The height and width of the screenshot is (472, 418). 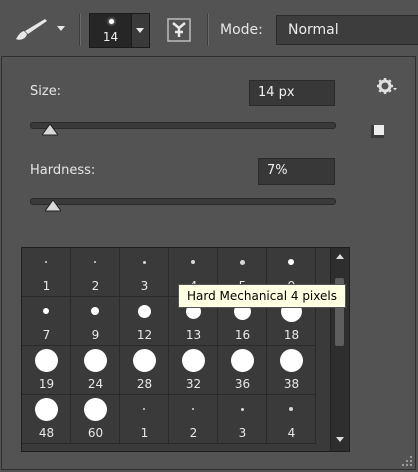 I want to click on brush-preset-item: 36, so click(x=242, y=370).